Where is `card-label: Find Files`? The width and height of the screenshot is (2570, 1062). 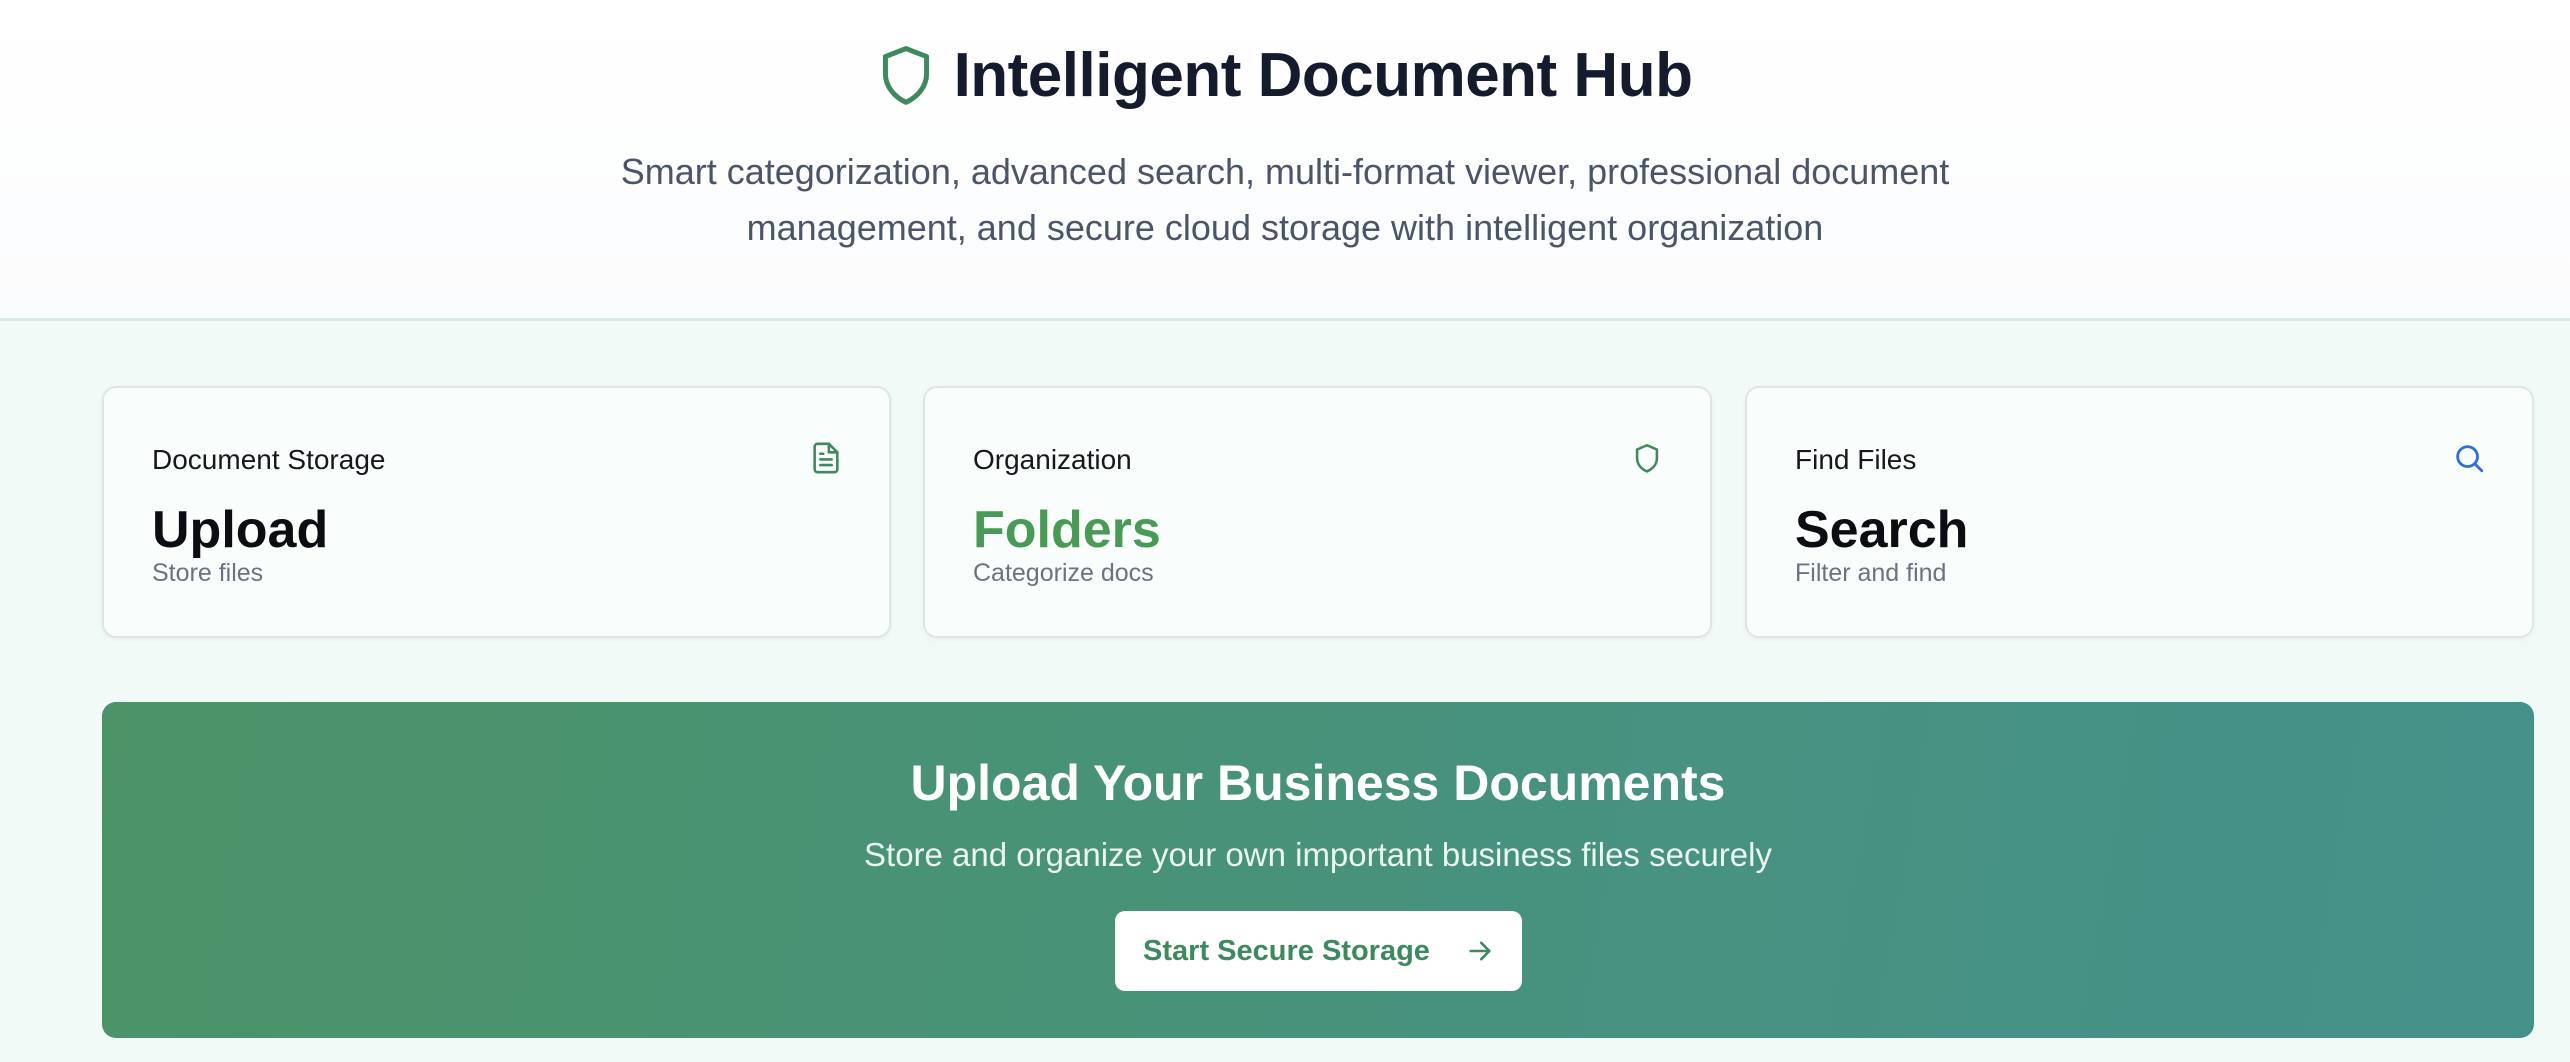 card-label: Find Files is located at coordinates (1856, 459).